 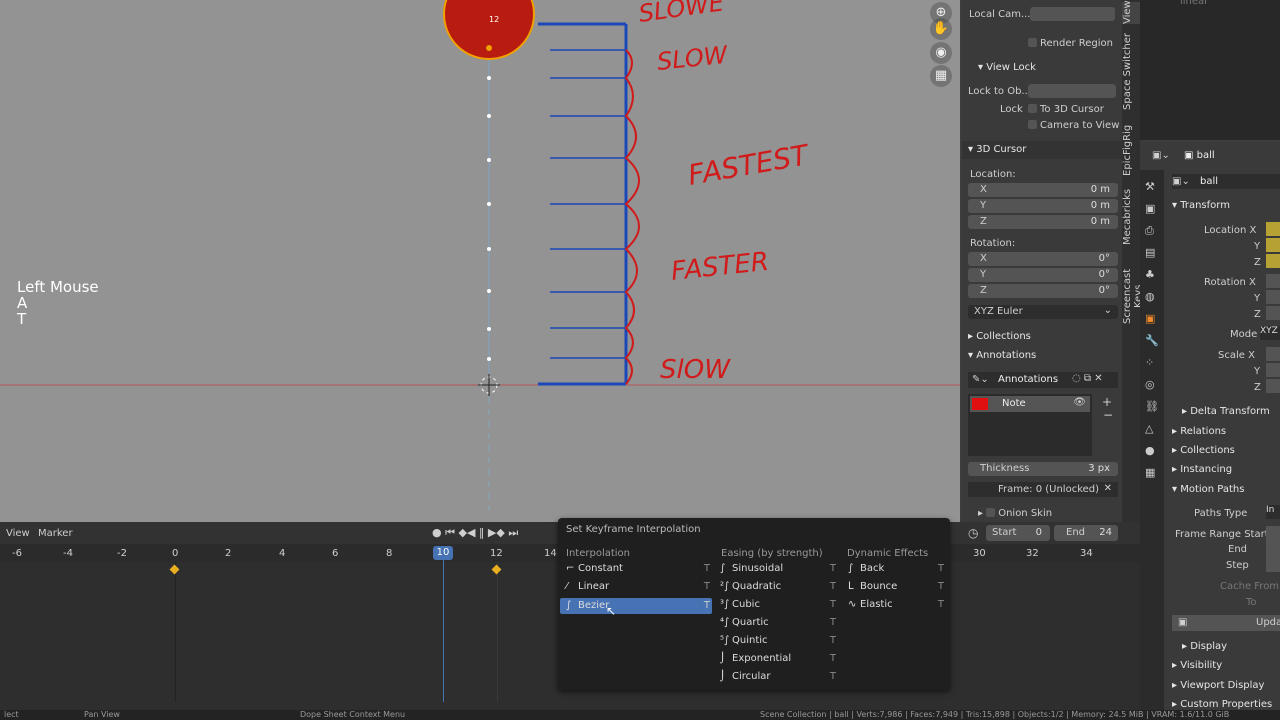 What do you see at coordinates (1043, 275) in the screenshot?
I see `cursor-rotation-y: Y 0°` at bounding box center [1043, 275].